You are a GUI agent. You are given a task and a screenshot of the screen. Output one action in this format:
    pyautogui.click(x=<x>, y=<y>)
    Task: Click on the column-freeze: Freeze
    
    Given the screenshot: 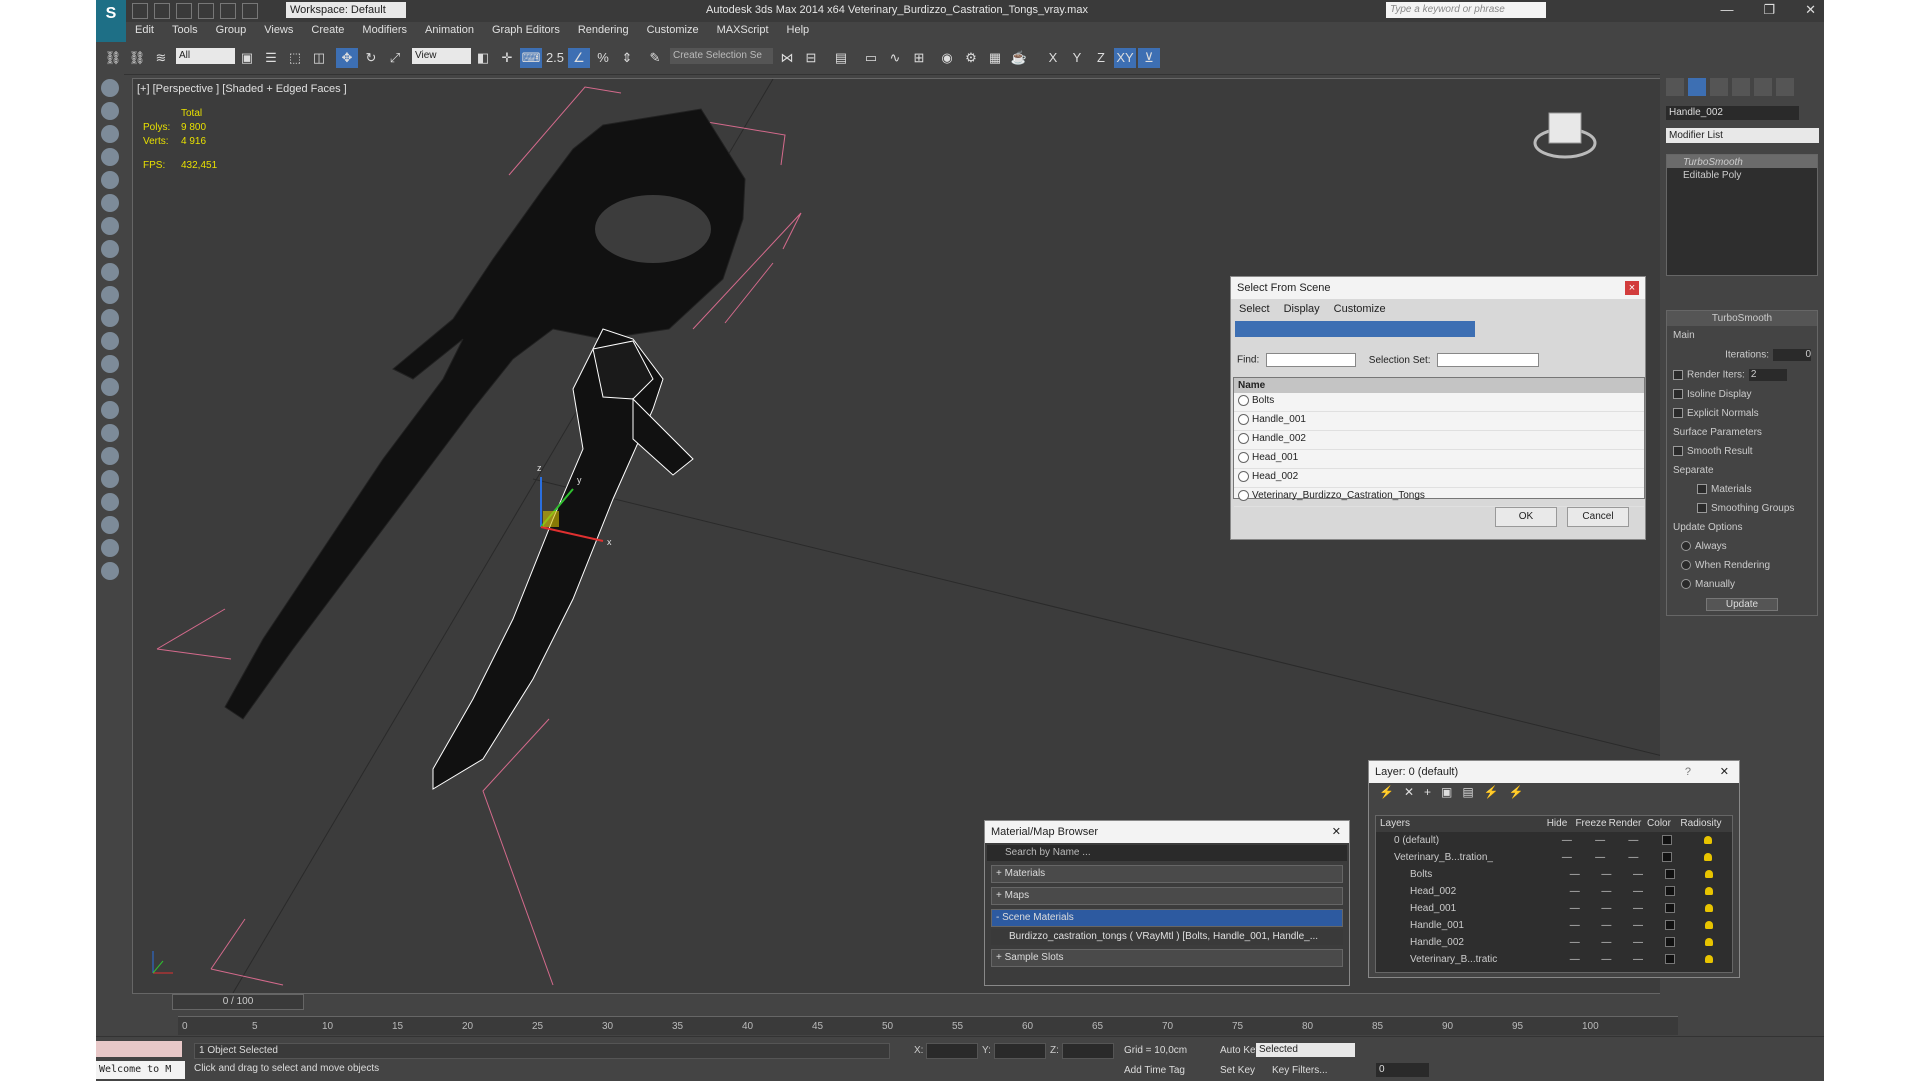 What is the action you would take?
    pyautogui.click(x=1591, y=824)
    